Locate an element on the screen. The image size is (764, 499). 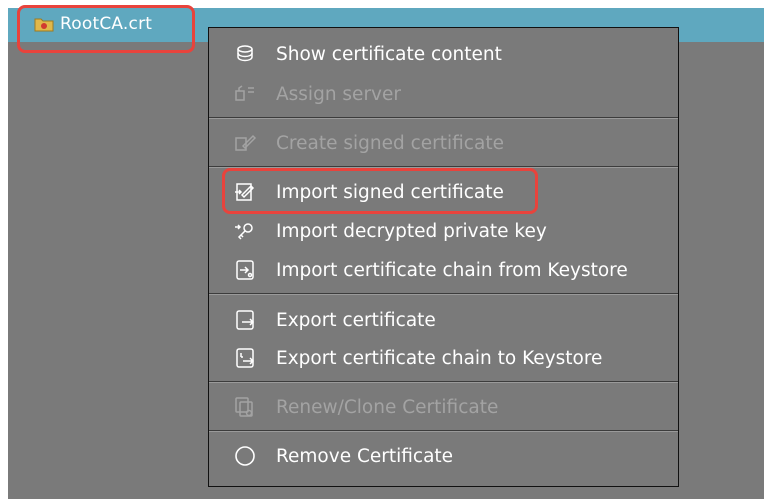
menu-item-highlight is located at coordinates (380, 191).